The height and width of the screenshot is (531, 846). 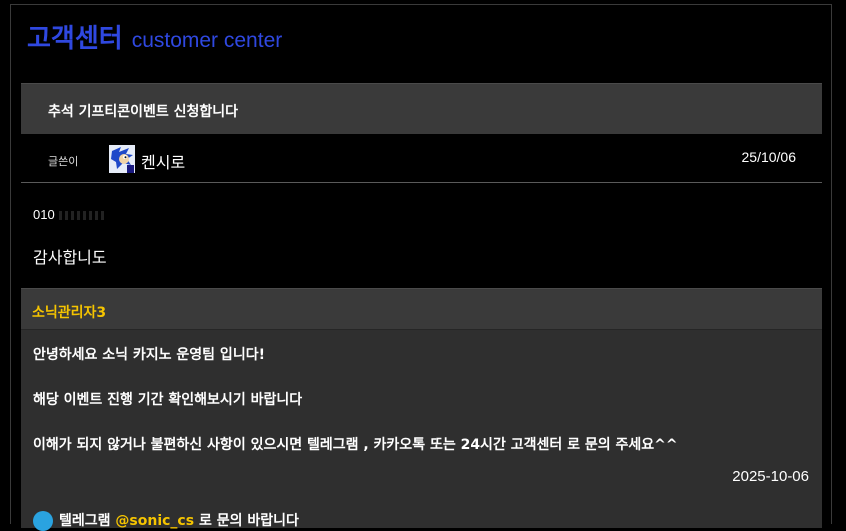 I want to click on post-title: 추석 기프티콘이벤트 신청합니다, so click(x=143, y=112).